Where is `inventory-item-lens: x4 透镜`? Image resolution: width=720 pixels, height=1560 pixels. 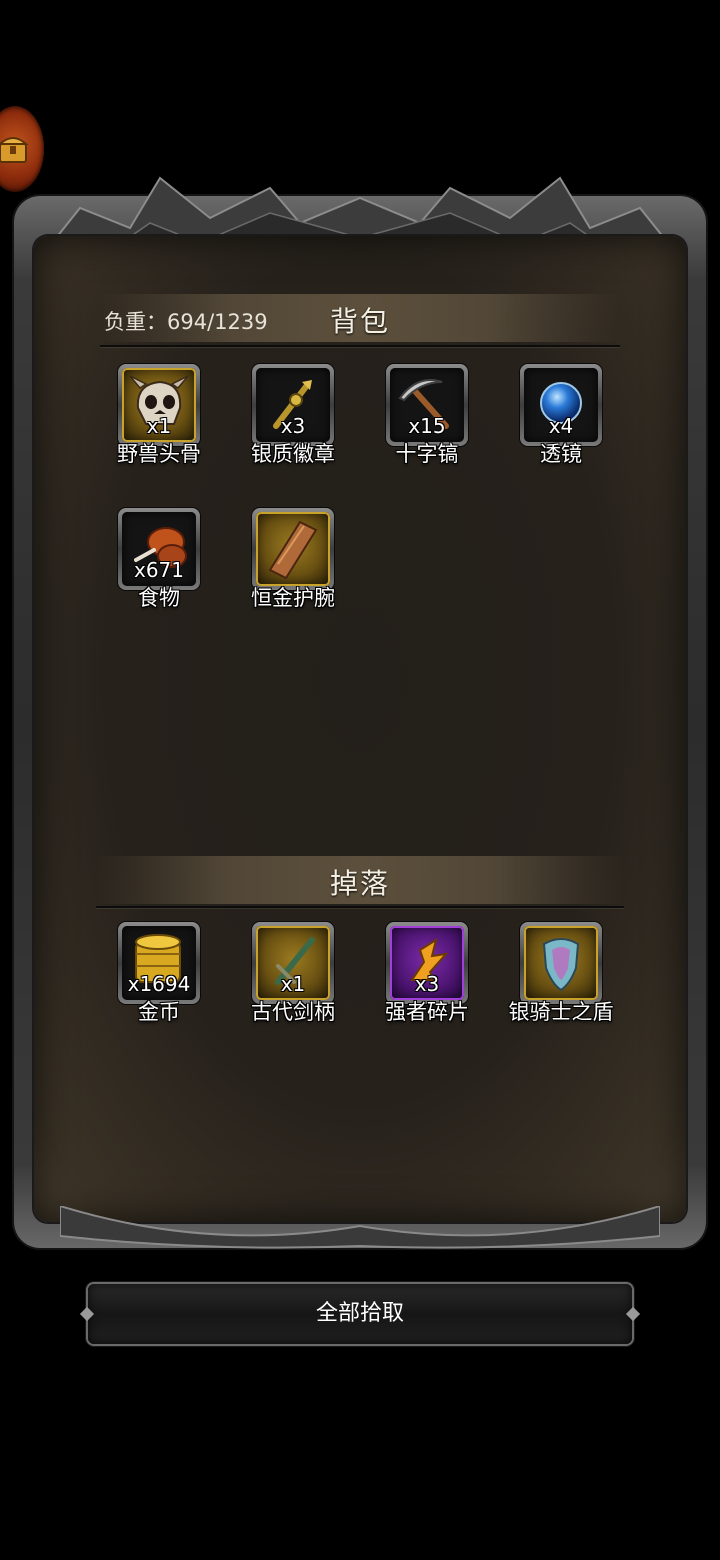 inventory-item-lens: x4 透镜 is located at coordinates (561, 419).